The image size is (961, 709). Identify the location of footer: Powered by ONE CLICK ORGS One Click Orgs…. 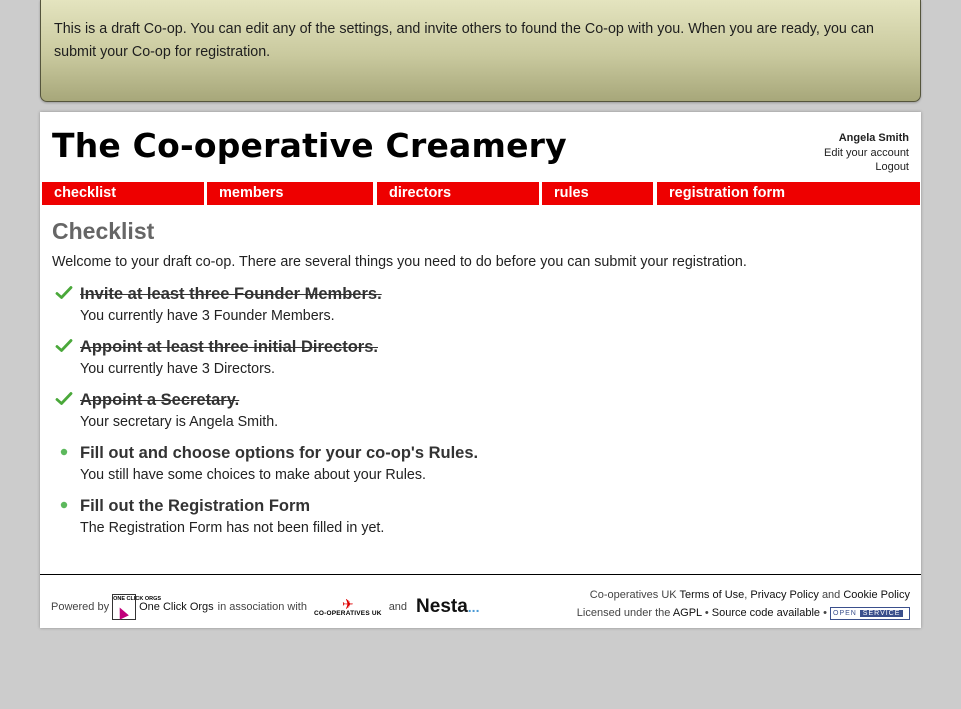
(480, 601).